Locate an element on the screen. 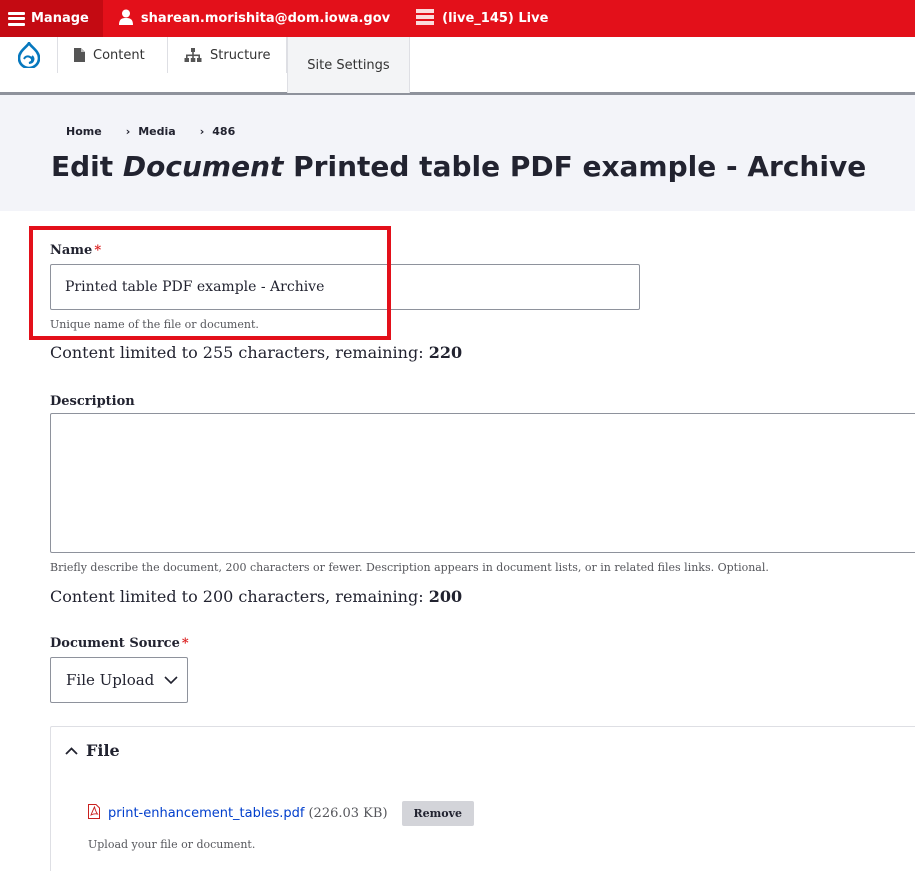  file-size: (226.03 KB) is located at coordinates (348, 813).